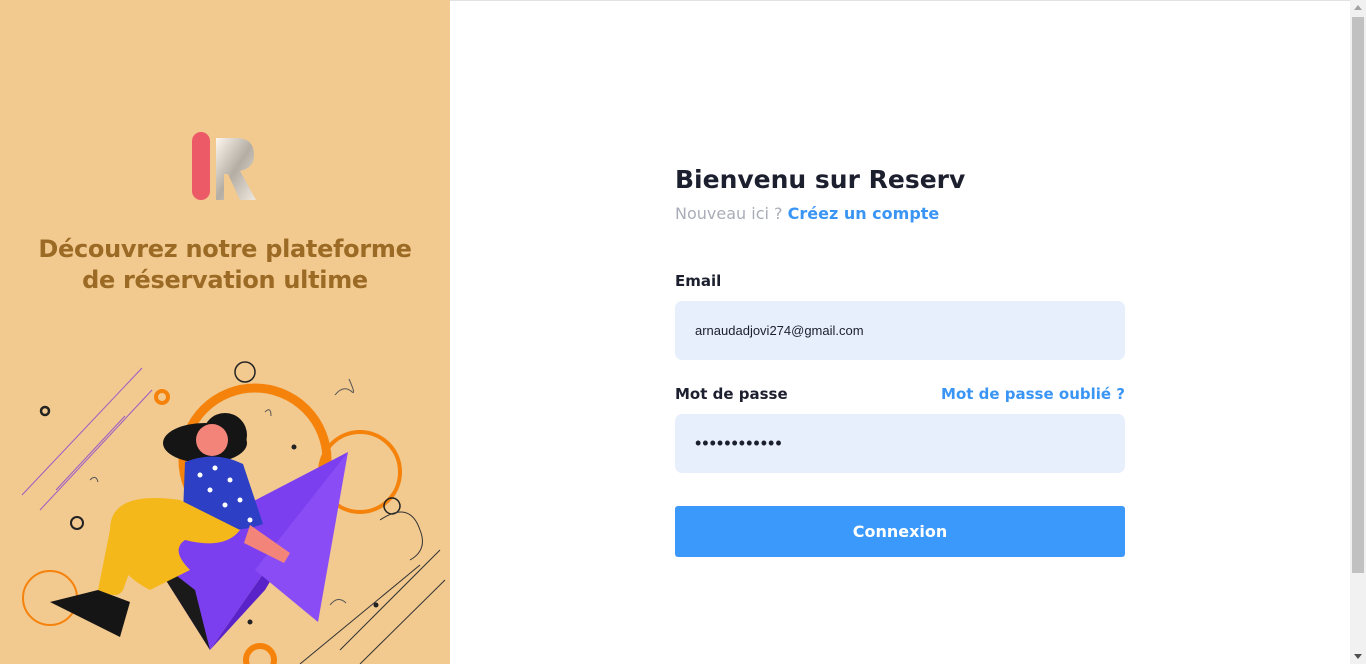  I want to click on password-label: Mot de passe, so click(731, 394).